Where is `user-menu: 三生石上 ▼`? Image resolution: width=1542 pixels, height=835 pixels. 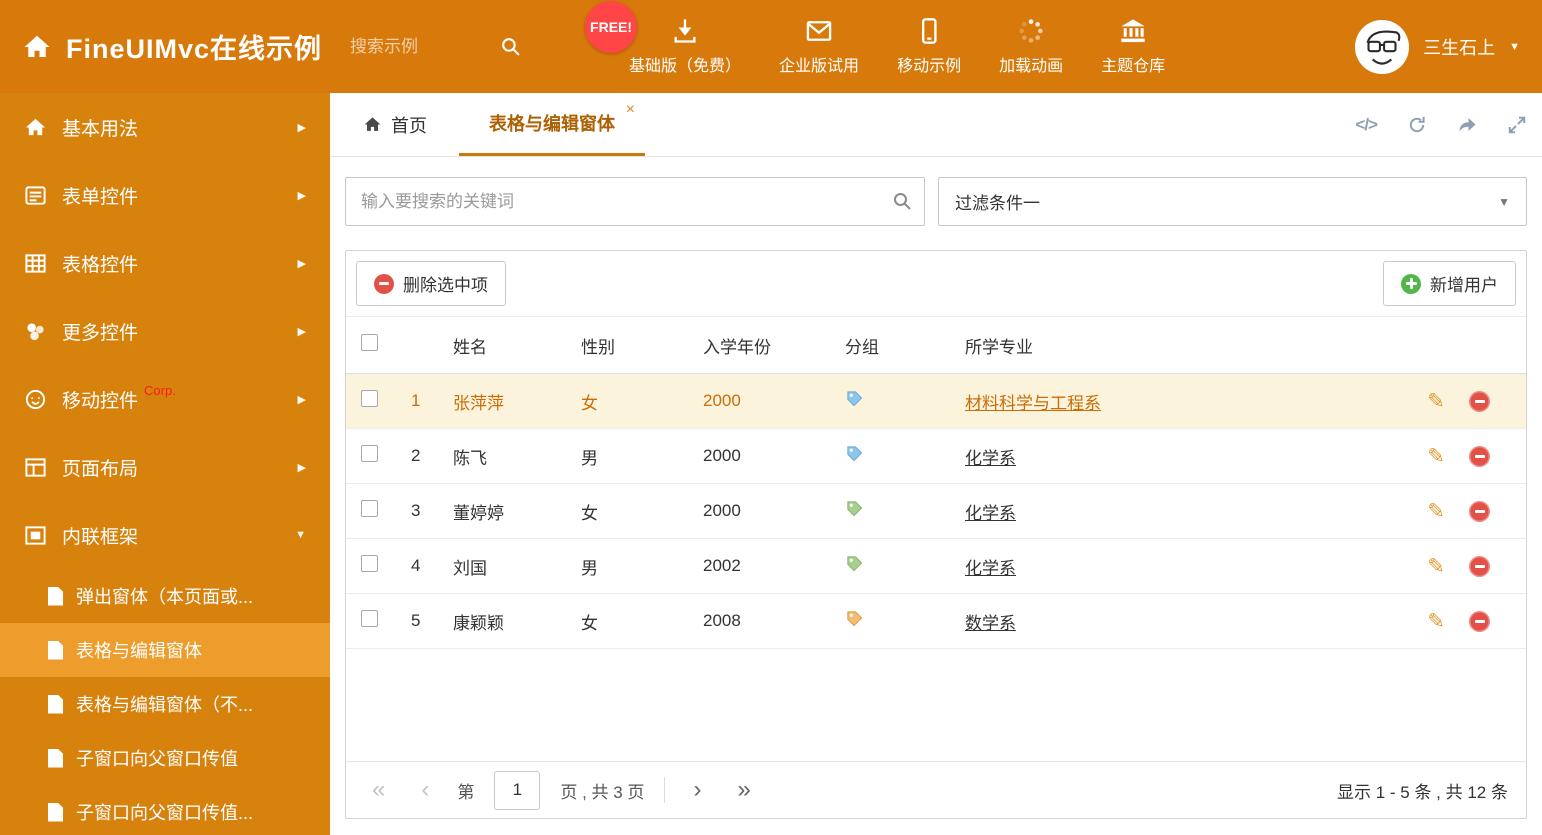 user-menu: 三生石上 ▼ is located at coordinates (1437, 46).